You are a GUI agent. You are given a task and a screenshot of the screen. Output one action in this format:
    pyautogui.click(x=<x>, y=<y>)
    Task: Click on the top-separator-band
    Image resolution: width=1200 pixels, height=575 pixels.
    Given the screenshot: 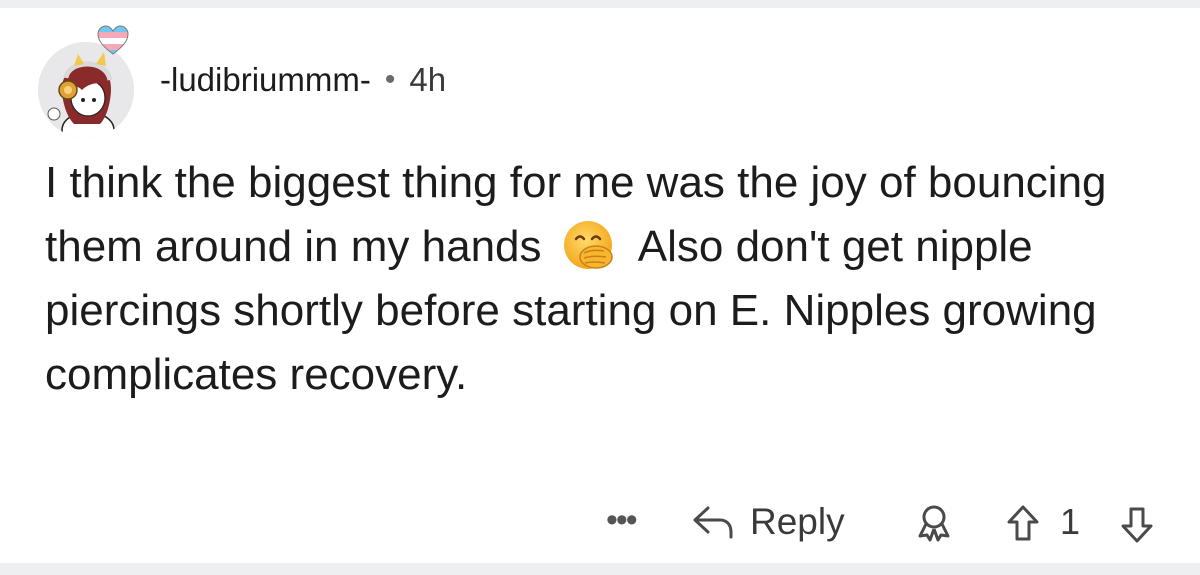 What is the action you would take?
    pyautogui.click(x=600, y=4)
    